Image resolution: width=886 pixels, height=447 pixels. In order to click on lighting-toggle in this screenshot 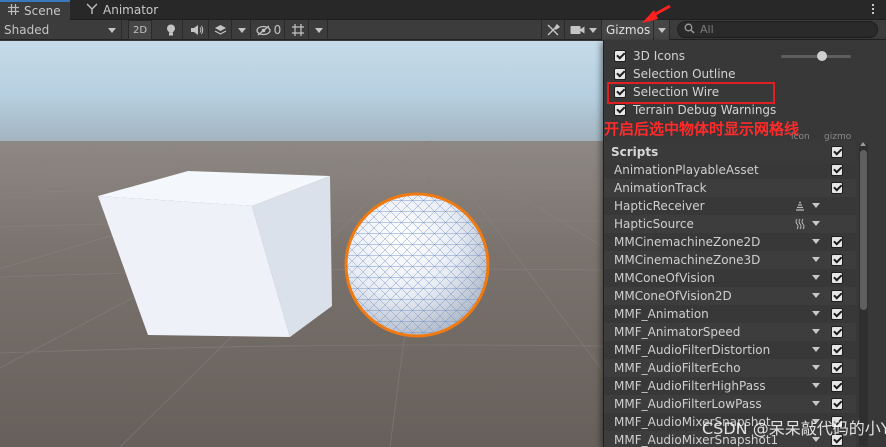, I will do `click(171, 30)`.